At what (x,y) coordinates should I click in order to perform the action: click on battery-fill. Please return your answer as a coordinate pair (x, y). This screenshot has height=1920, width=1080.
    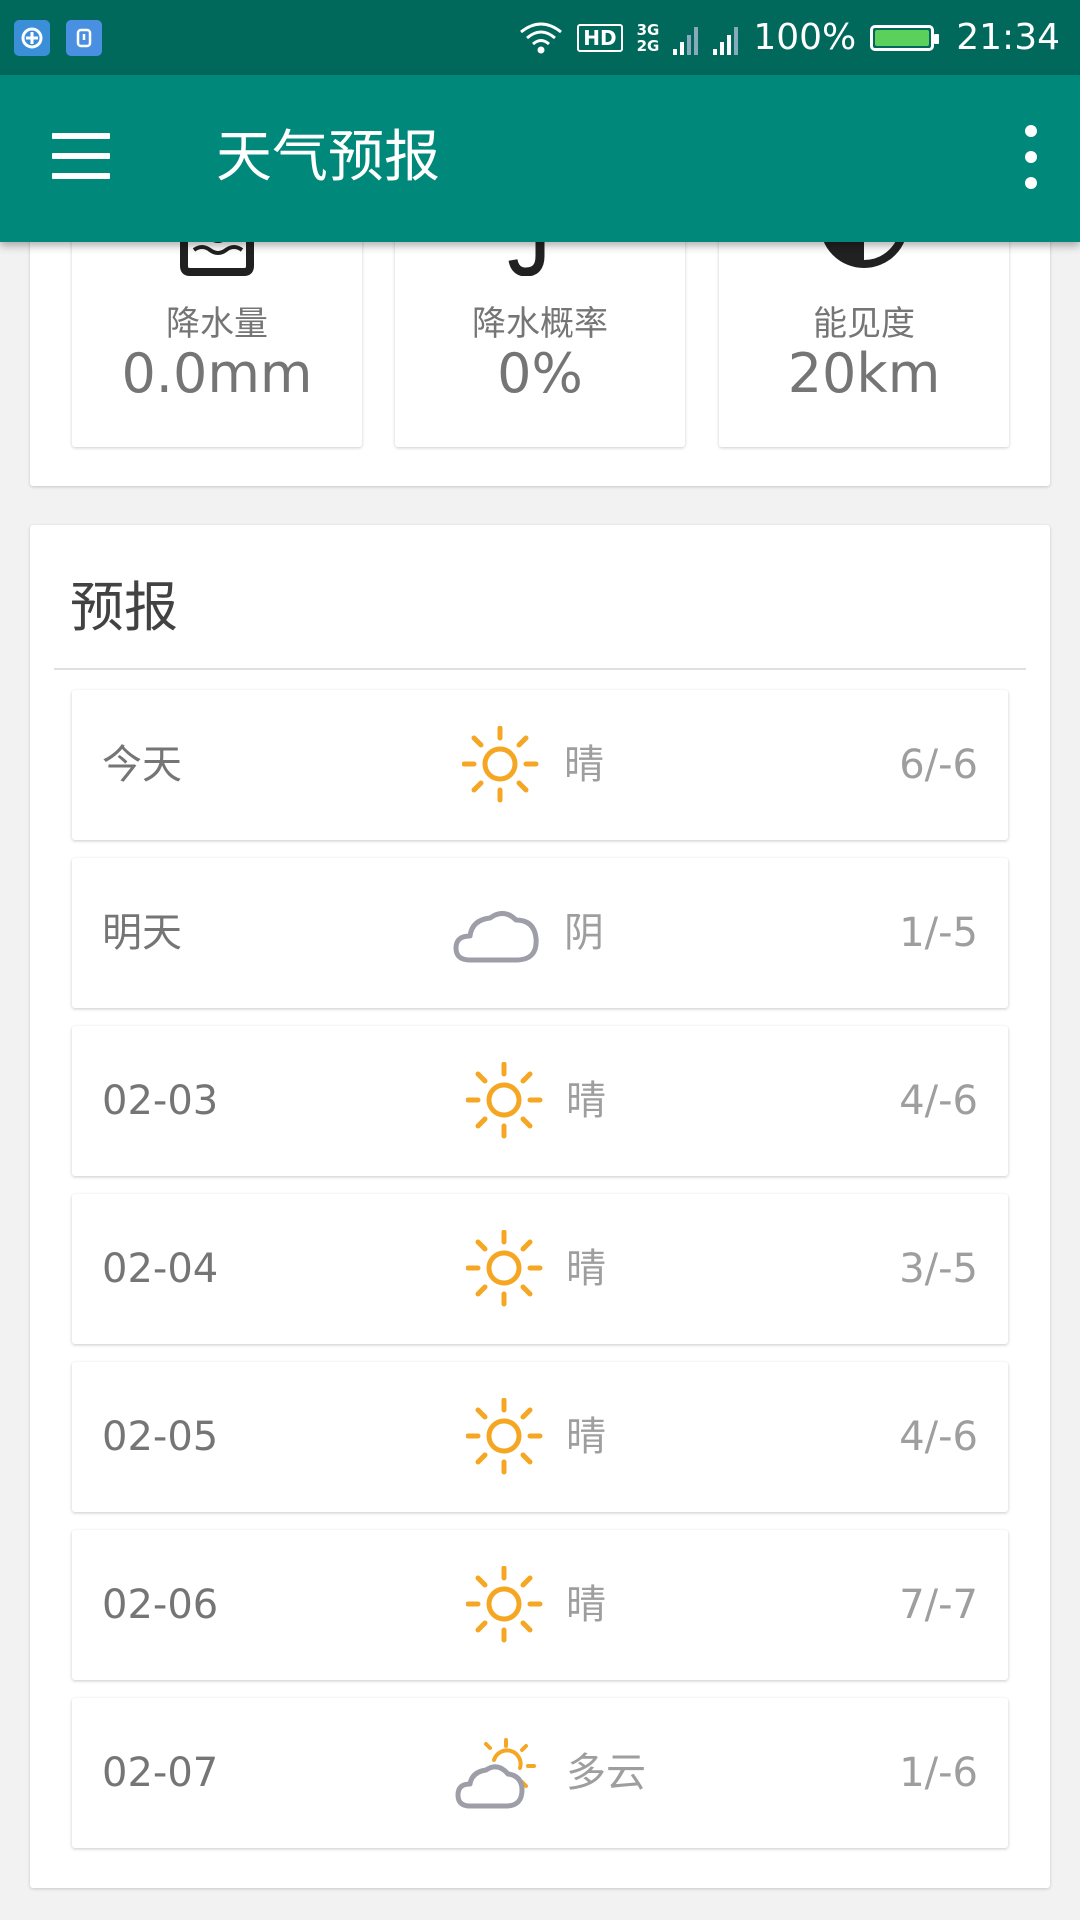
    Looking at the image, I should click on (902, 37).